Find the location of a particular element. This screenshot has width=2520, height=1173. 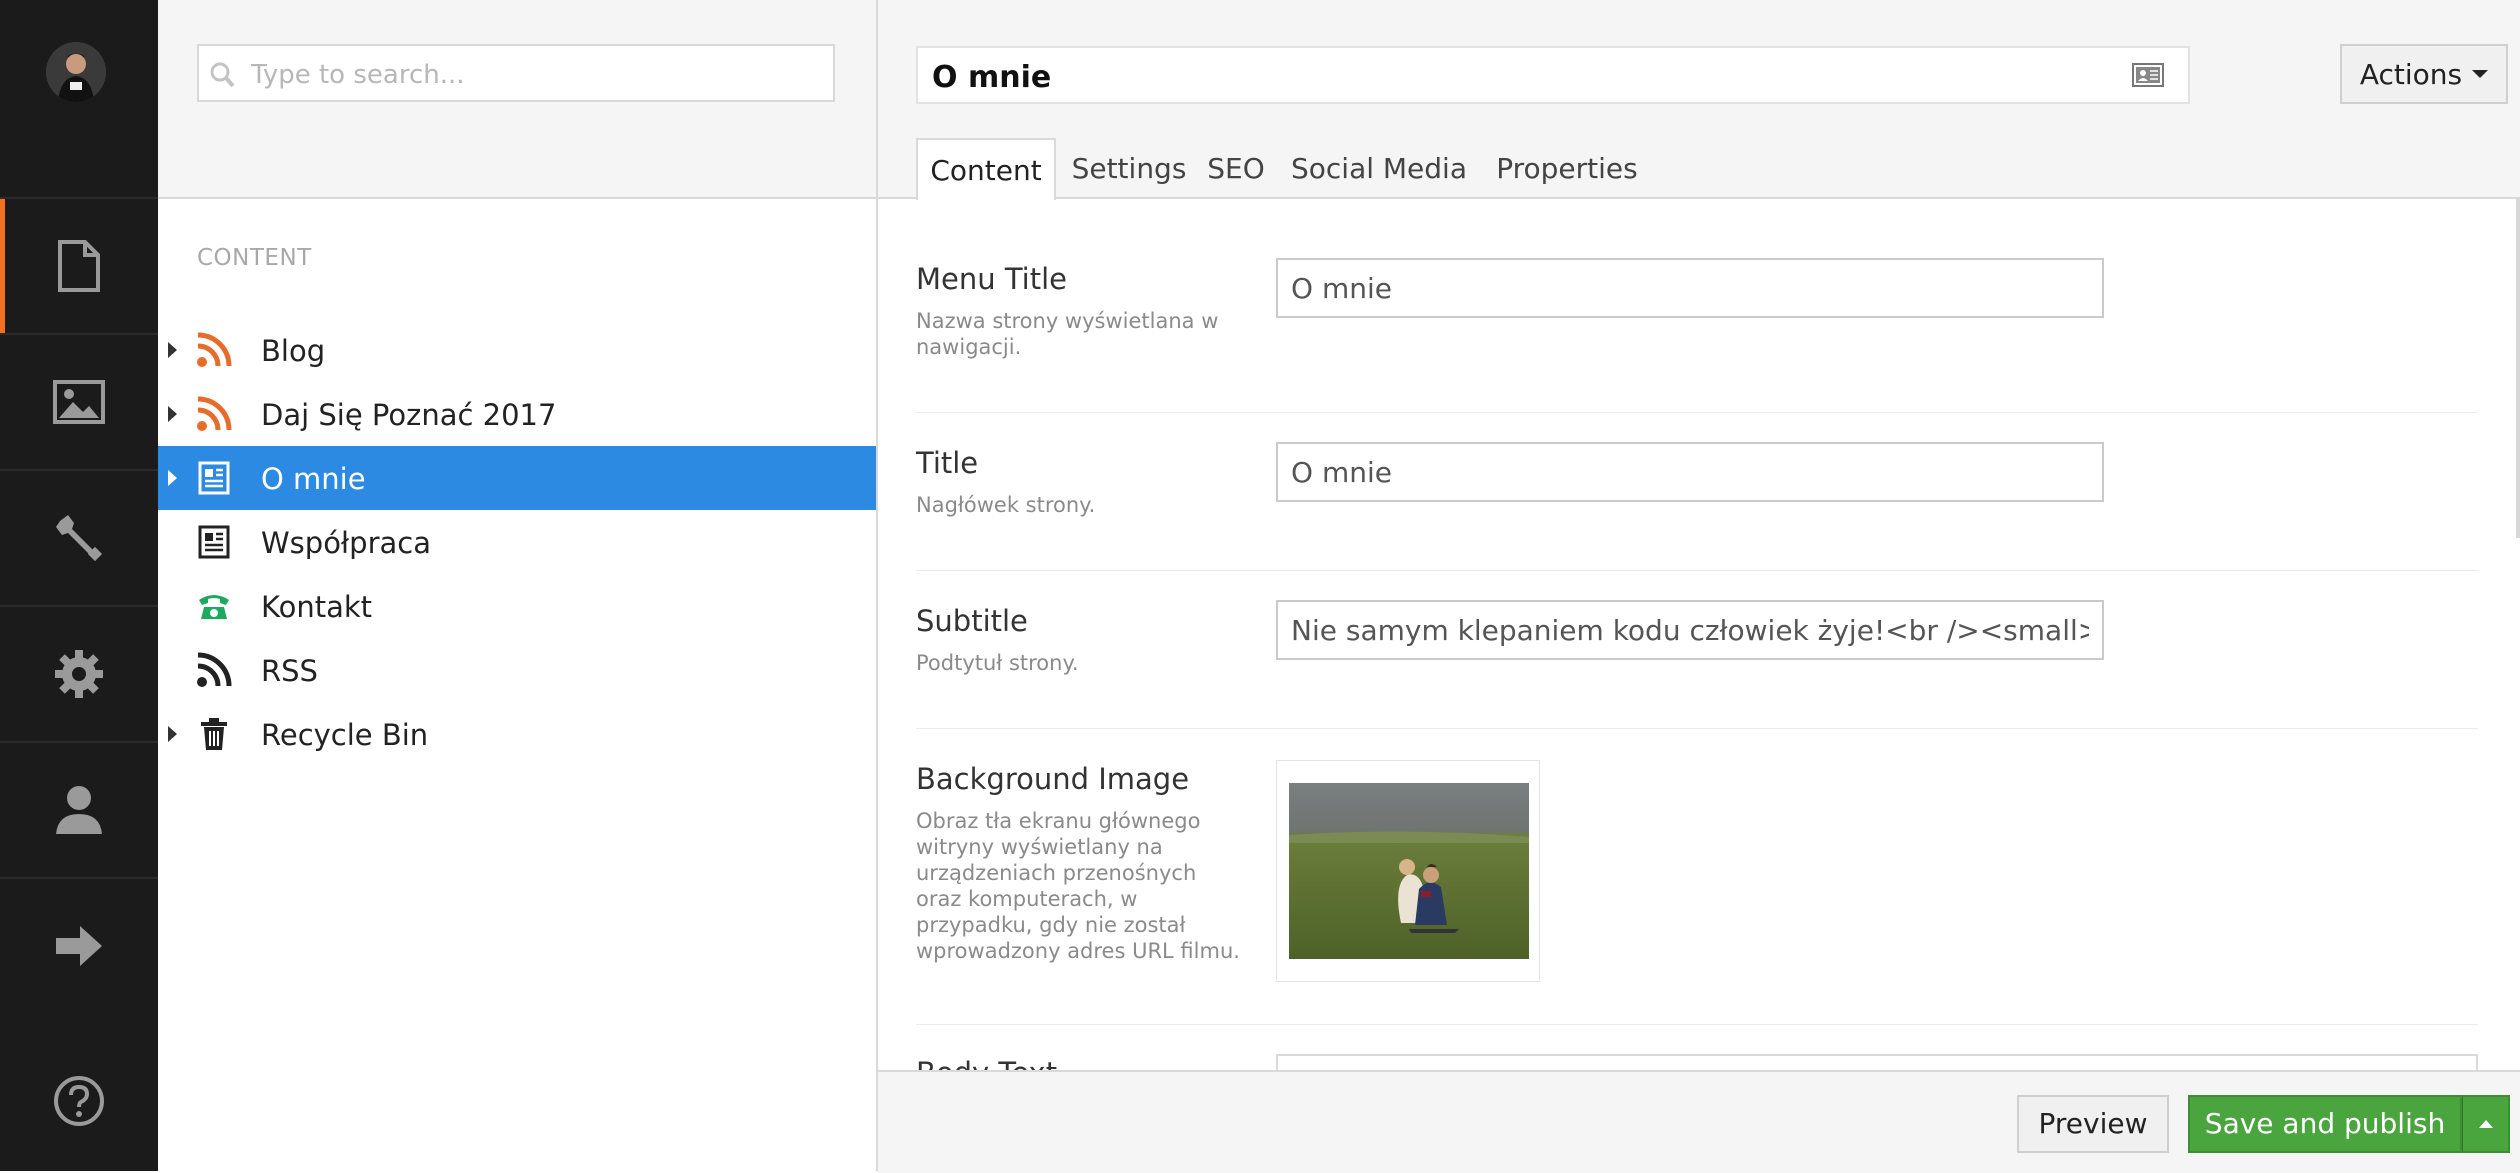

search-input is located at coordinates (536, 75).